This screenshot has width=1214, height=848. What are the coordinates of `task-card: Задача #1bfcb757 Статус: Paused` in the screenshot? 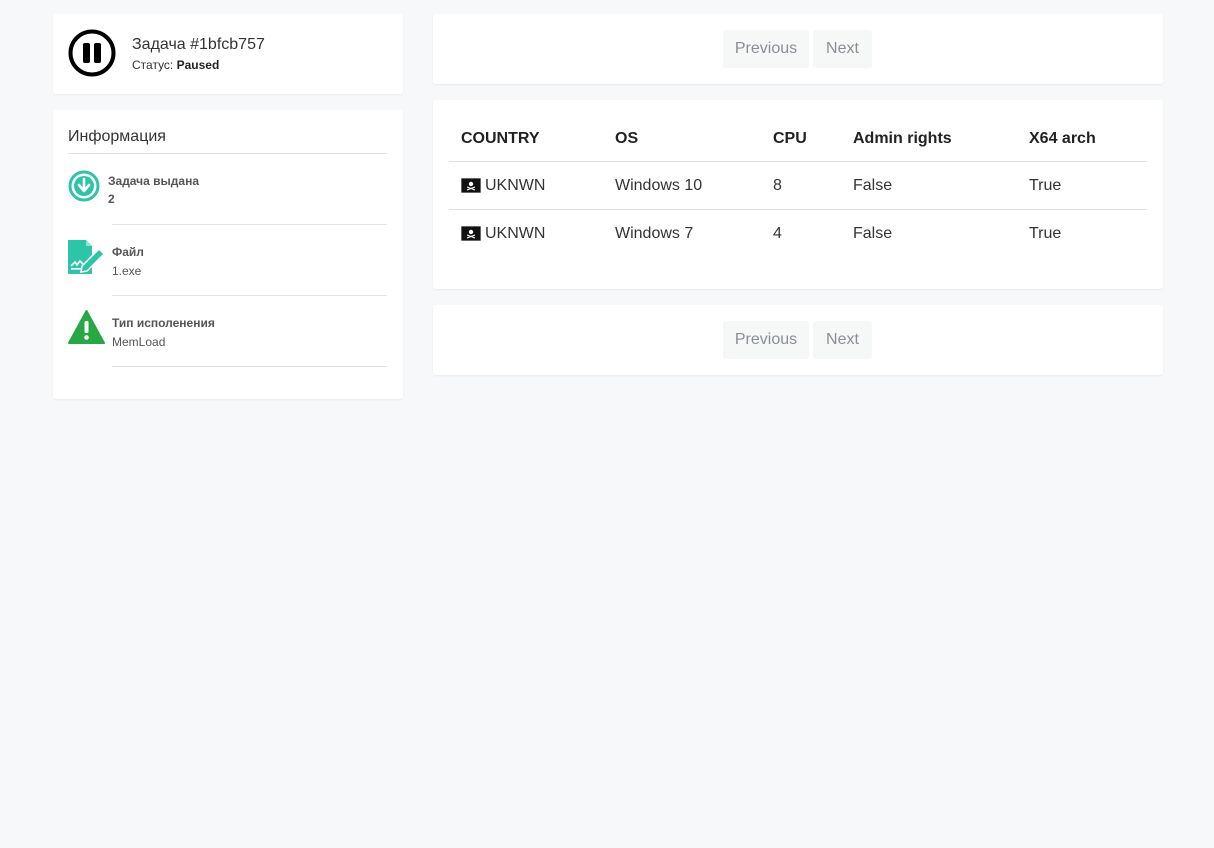 It's located at (228, 54).